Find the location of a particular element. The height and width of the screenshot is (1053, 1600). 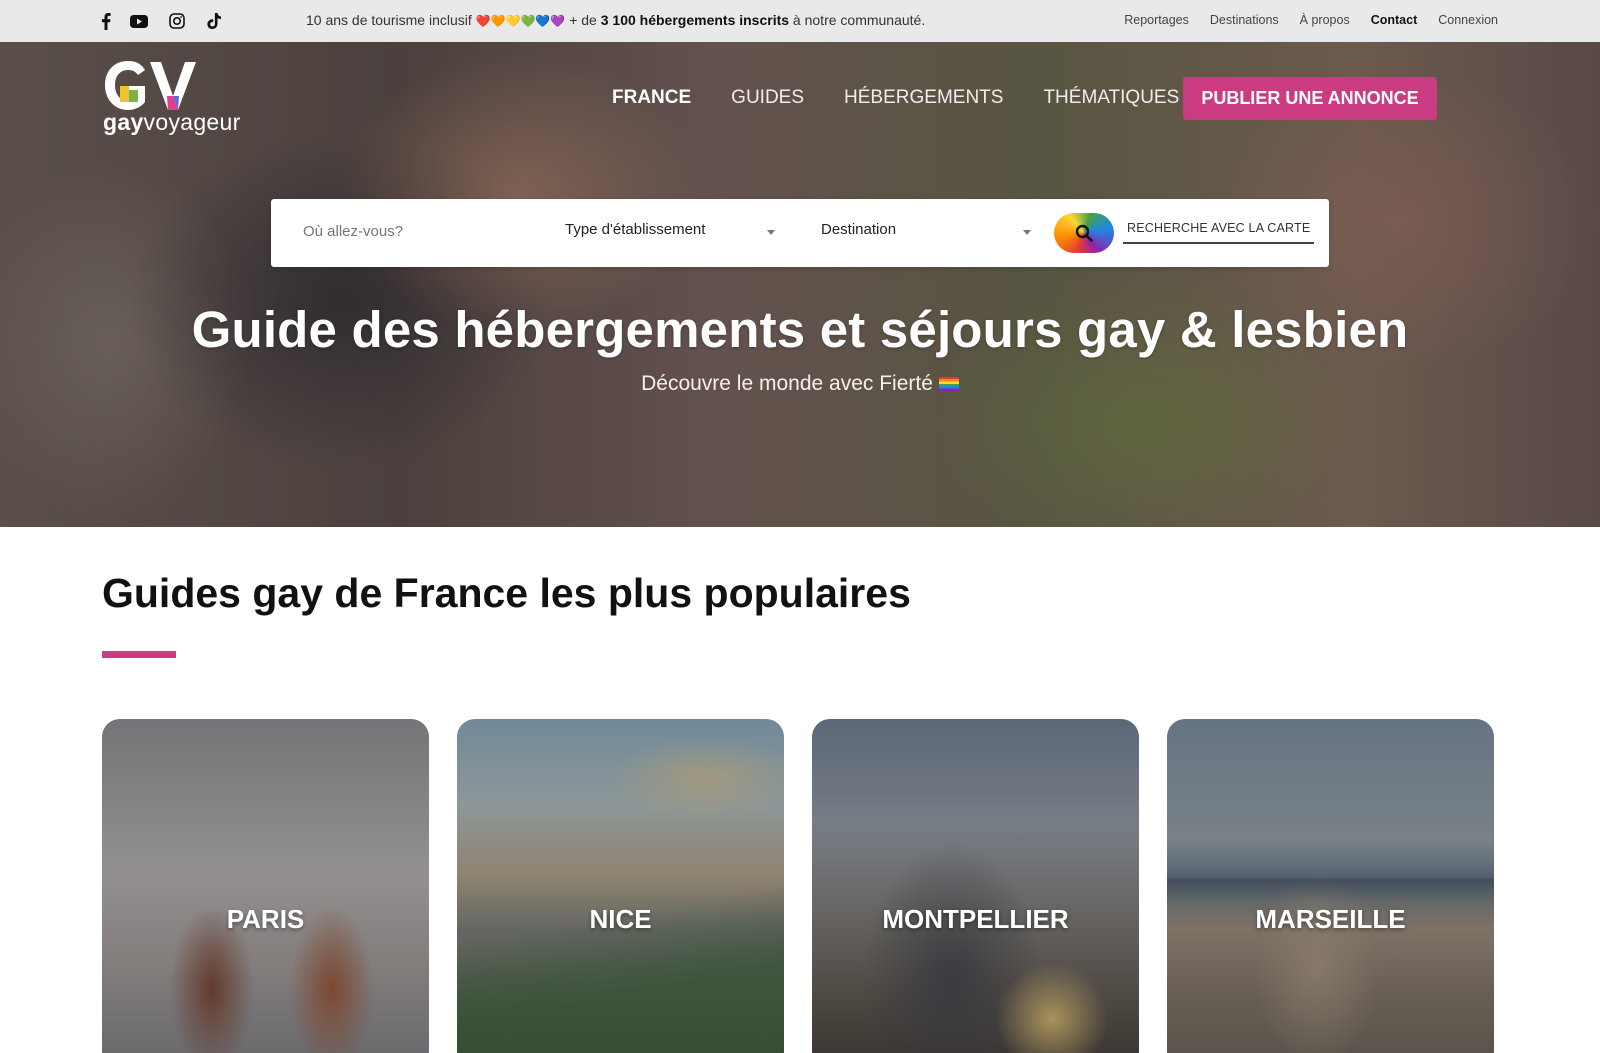

map-search-link: RECHERCHE AVEC LA CARTE is located at coordinates (1219, 232).